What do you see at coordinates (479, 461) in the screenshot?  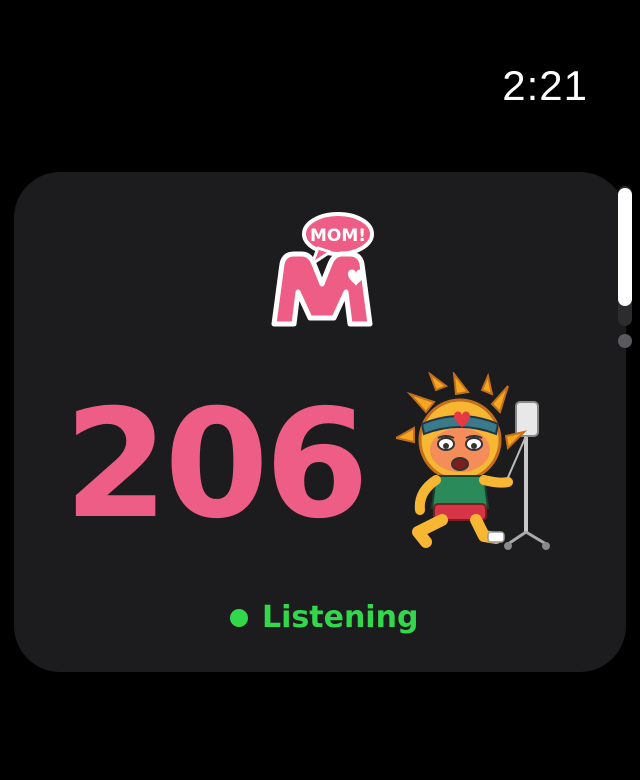 I see `sick-sun-mascot-icon` at bounding box center [479, 461].